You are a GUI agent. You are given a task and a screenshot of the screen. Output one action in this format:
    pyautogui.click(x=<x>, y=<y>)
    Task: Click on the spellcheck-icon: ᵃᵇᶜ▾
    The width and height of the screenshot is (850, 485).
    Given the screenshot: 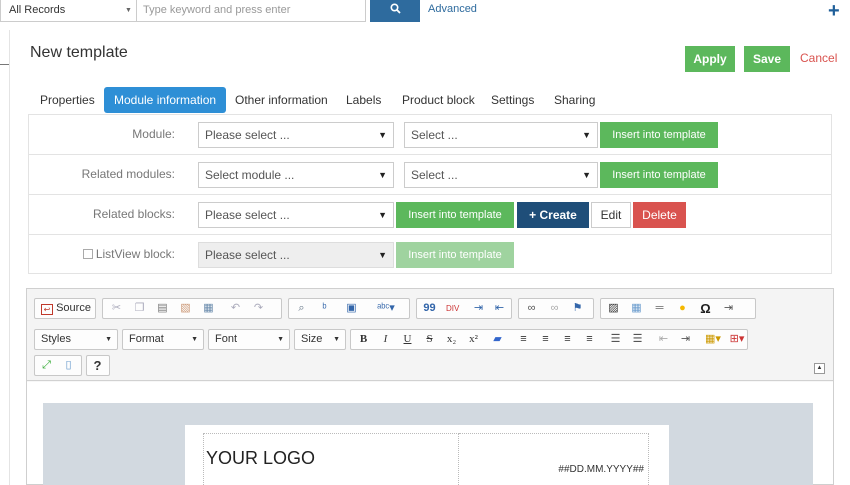 What is the action you would take?
    pyautogui.click(x=386, y=308)
    